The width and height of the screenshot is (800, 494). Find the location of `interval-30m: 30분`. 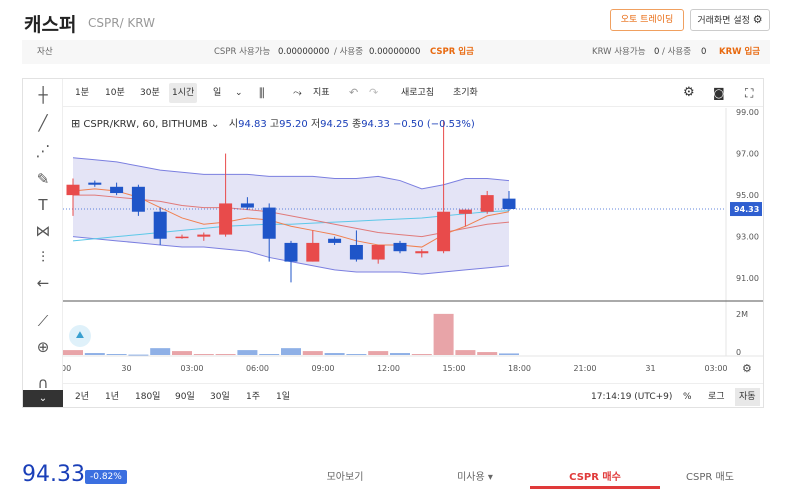

interval-30m: 30분 is located at coordinates (150, 93).